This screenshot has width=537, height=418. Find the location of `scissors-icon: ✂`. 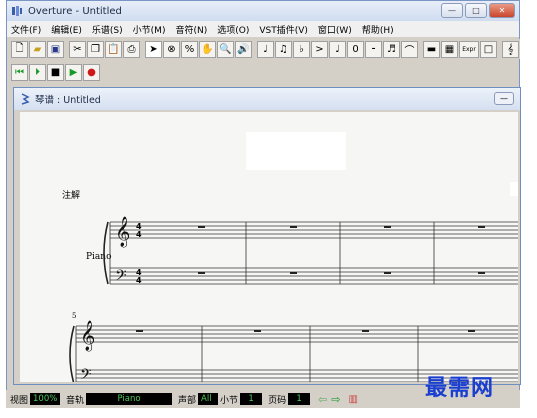

scissors-icon: ✂ is located at coordinates (77, 49).